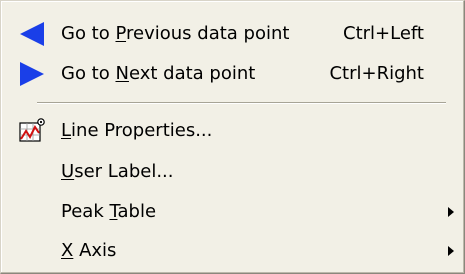 The image size is (465, 274). I want to click on menu-item-label: Go to Next data point, so click(158, 73).